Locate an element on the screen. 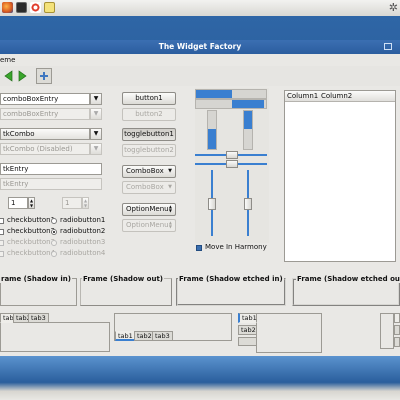 The width and height of the screenshot is (400, 400). harmony-label: Move In Harmony is located at coordinates (236, 247).